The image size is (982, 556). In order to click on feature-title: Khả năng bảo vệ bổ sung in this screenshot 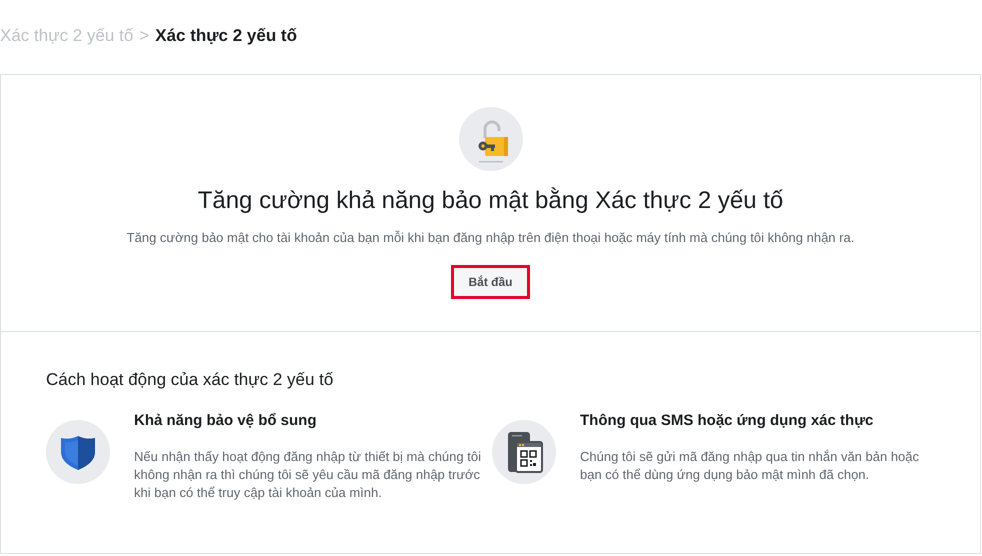, I will do `click(226, 420)`.